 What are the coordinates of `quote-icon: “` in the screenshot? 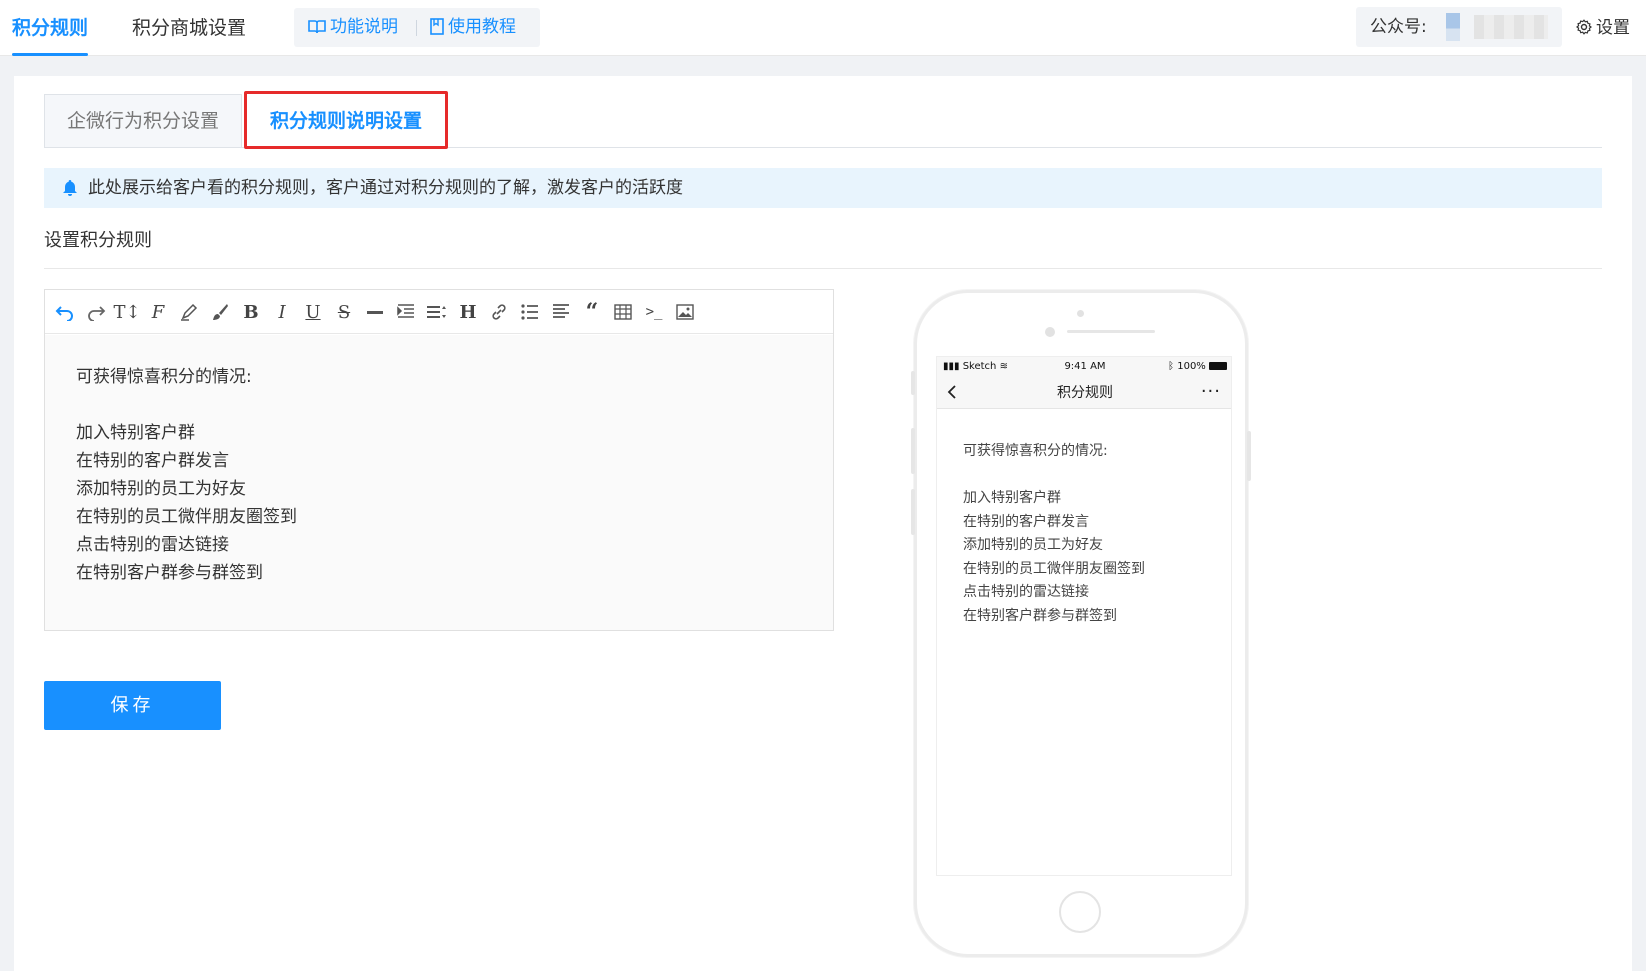 It's located at (592, 312).